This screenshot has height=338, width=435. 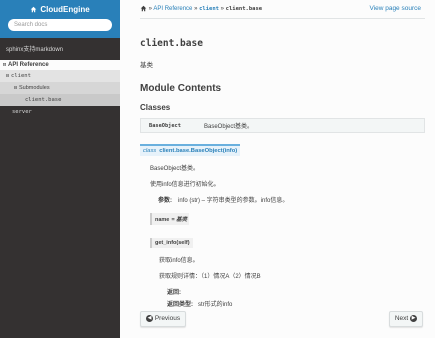 What do you see at coordinates (229, 127) in the screenshot?
I see `class-summary: BaseObject基类。` at bounding box center [229, 127].